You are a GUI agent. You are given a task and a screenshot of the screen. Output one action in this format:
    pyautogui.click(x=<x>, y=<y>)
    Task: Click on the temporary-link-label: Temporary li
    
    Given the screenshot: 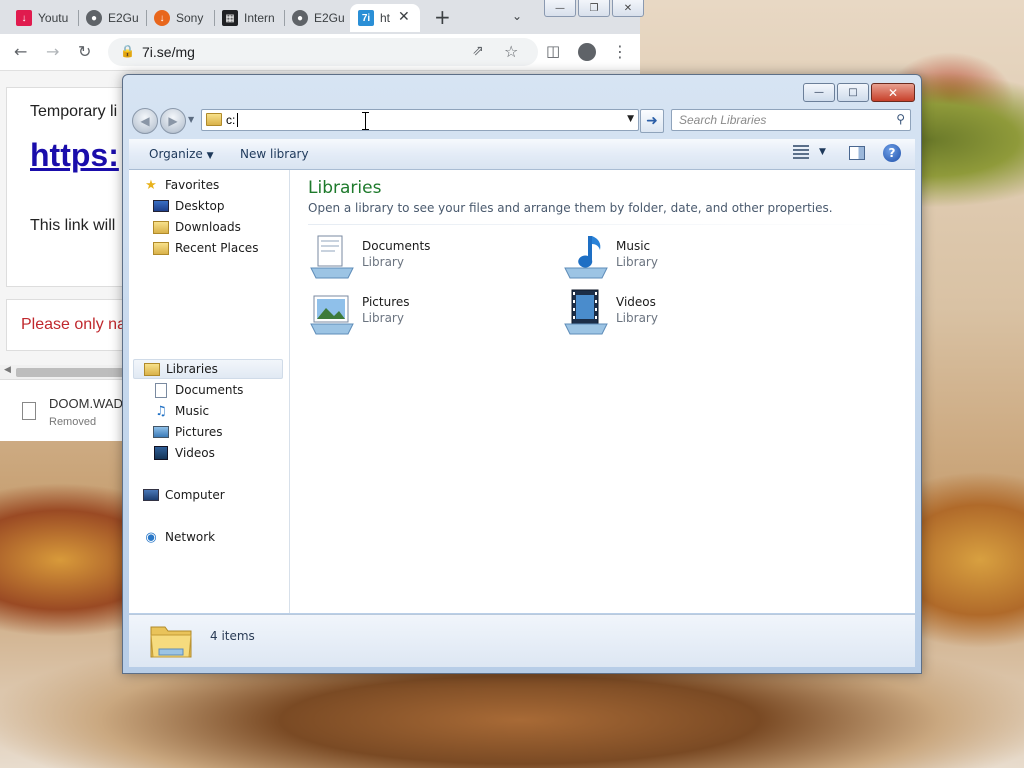 What is the action you would take?
    pyautogui.click(x=74, y=111)
    